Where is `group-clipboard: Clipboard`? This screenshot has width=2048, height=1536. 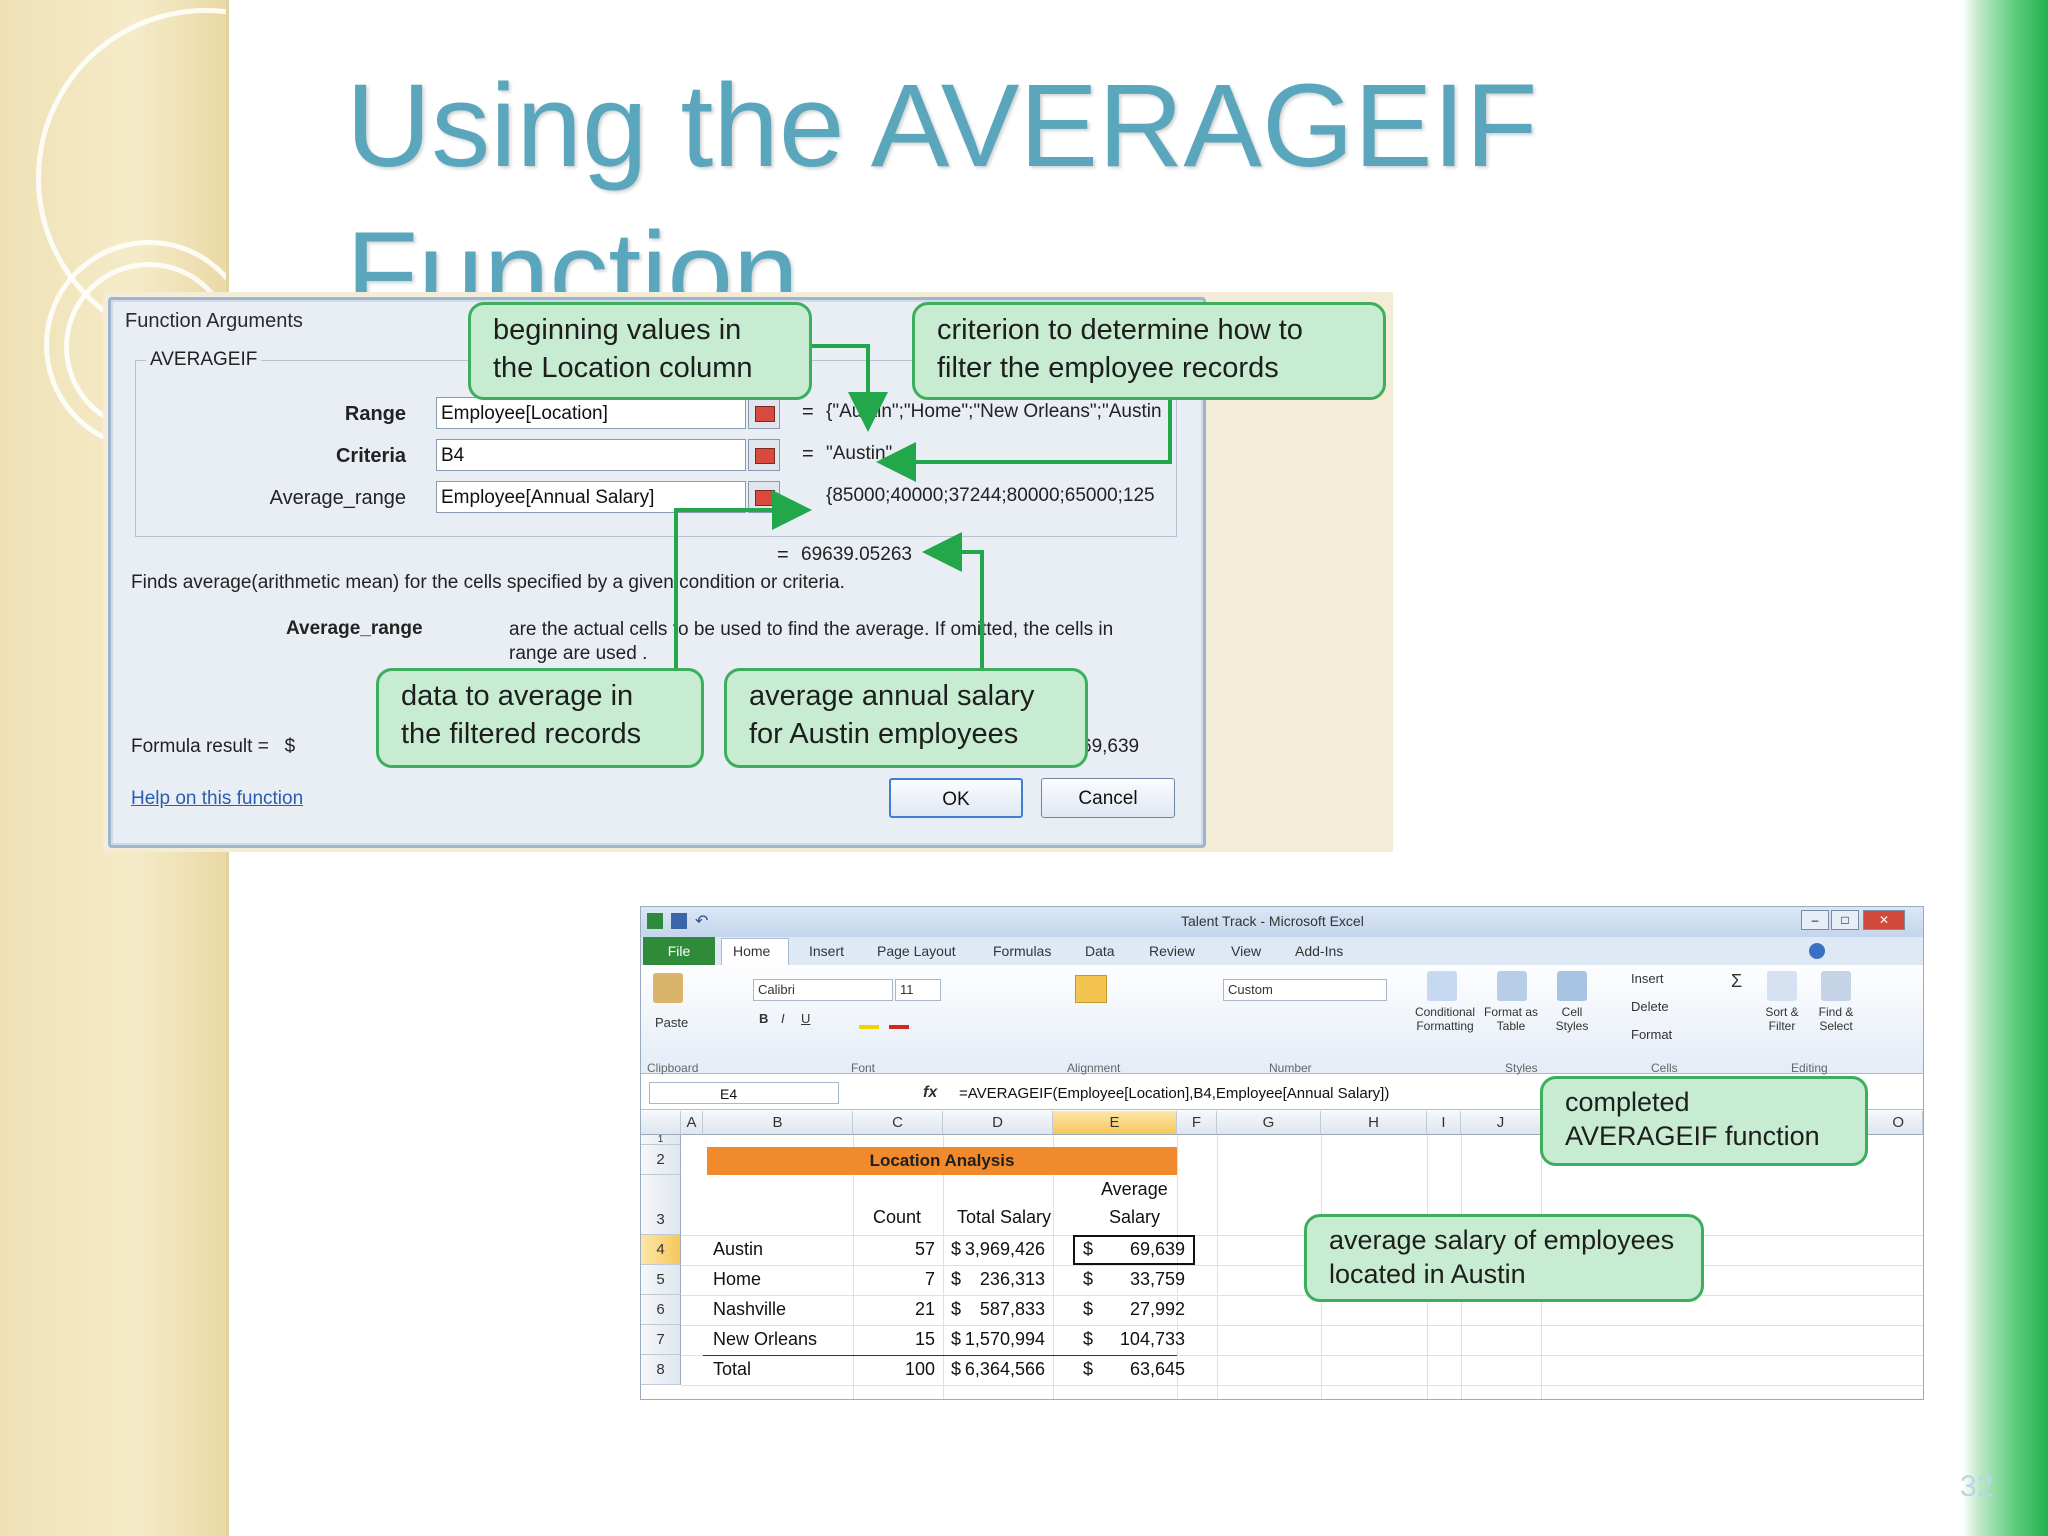
group-clipboard: Clipboard is located at coordinates (673, 1068).